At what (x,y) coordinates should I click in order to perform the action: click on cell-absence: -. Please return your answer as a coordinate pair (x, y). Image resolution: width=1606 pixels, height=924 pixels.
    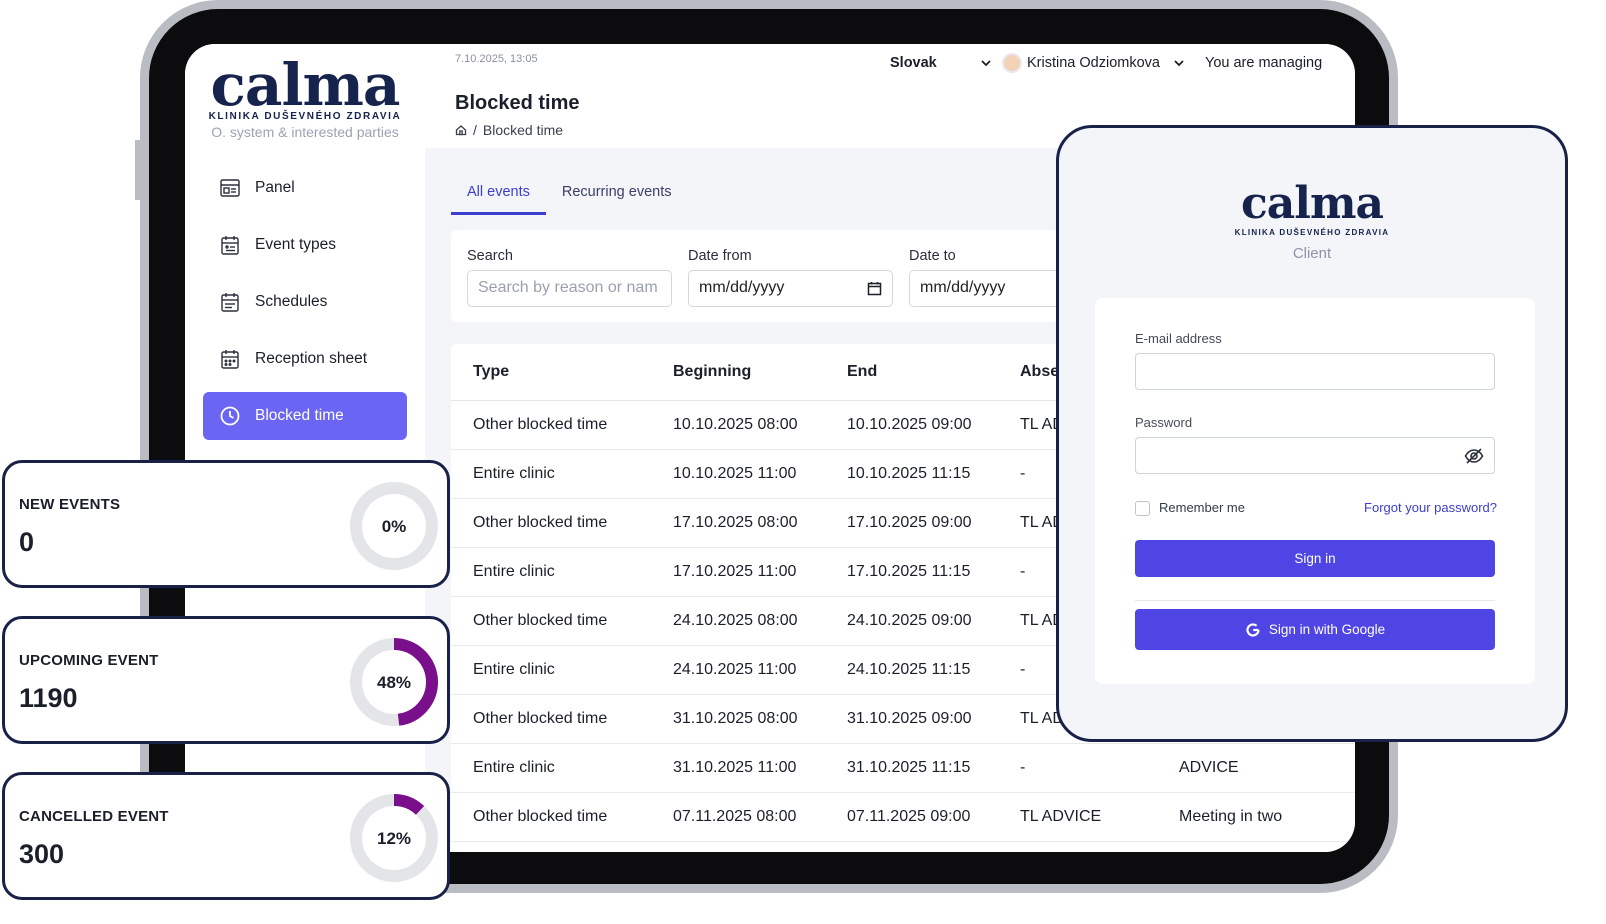
    Looking at the image, I should click on (1077, 768).